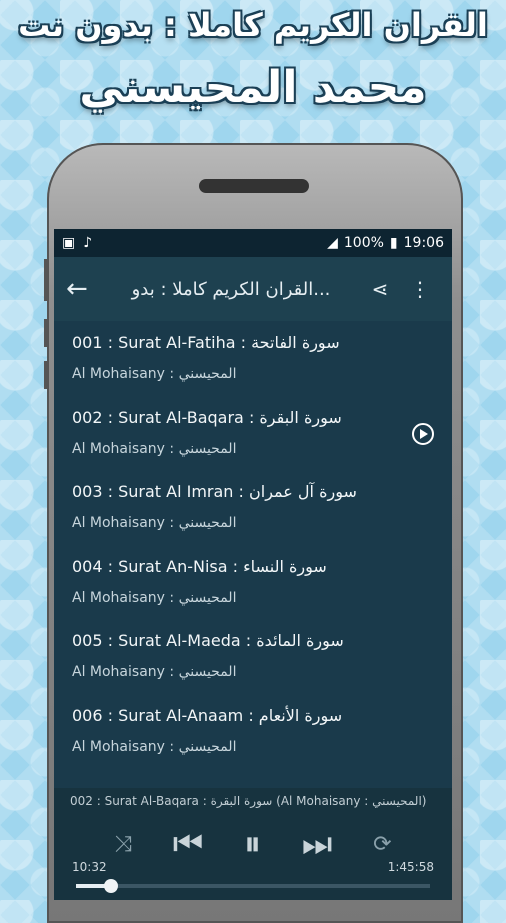  What do you see at coordinates (420, 289) in the screenshot?
I see `overflow-menu-icon: ⋮` at bounding box center [420, 289].